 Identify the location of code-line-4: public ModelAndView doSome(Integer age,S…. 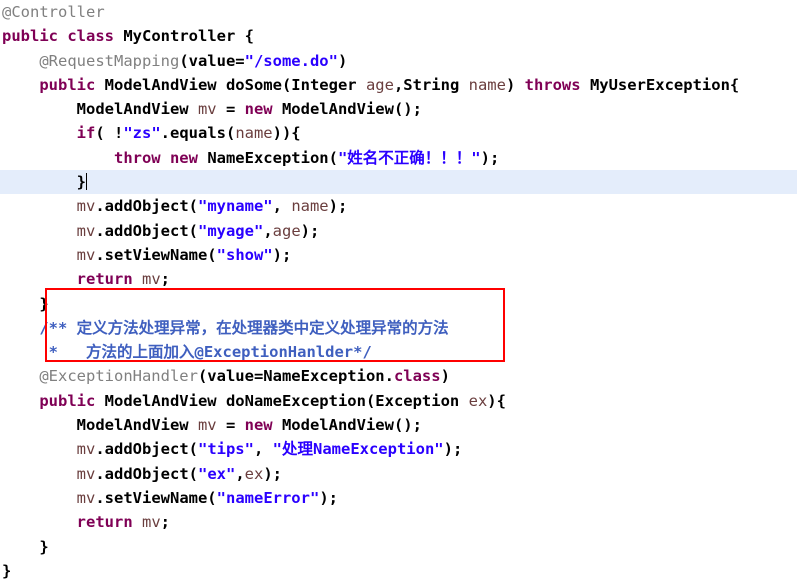
(398, 85).